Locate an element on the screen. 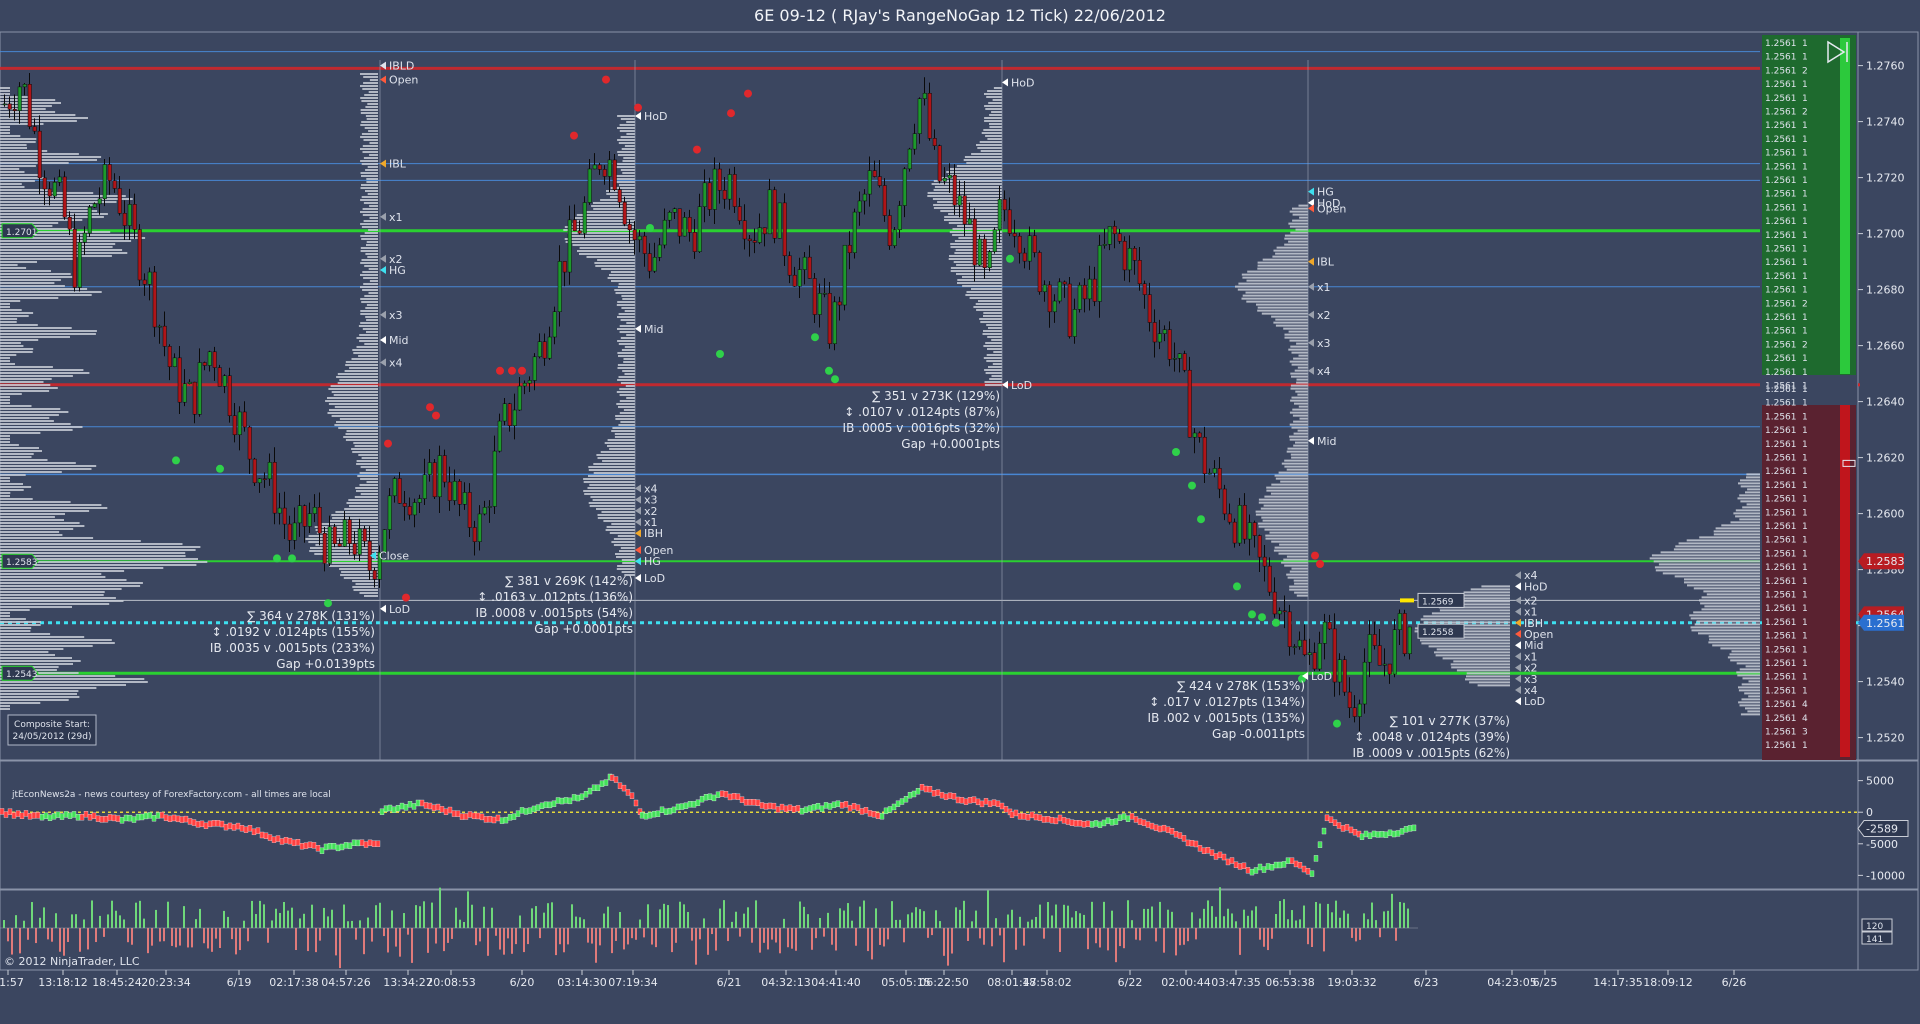 The width and height of the screenshot is (1920, 1024). volume-profile-session is located at coordinates (599, 345).